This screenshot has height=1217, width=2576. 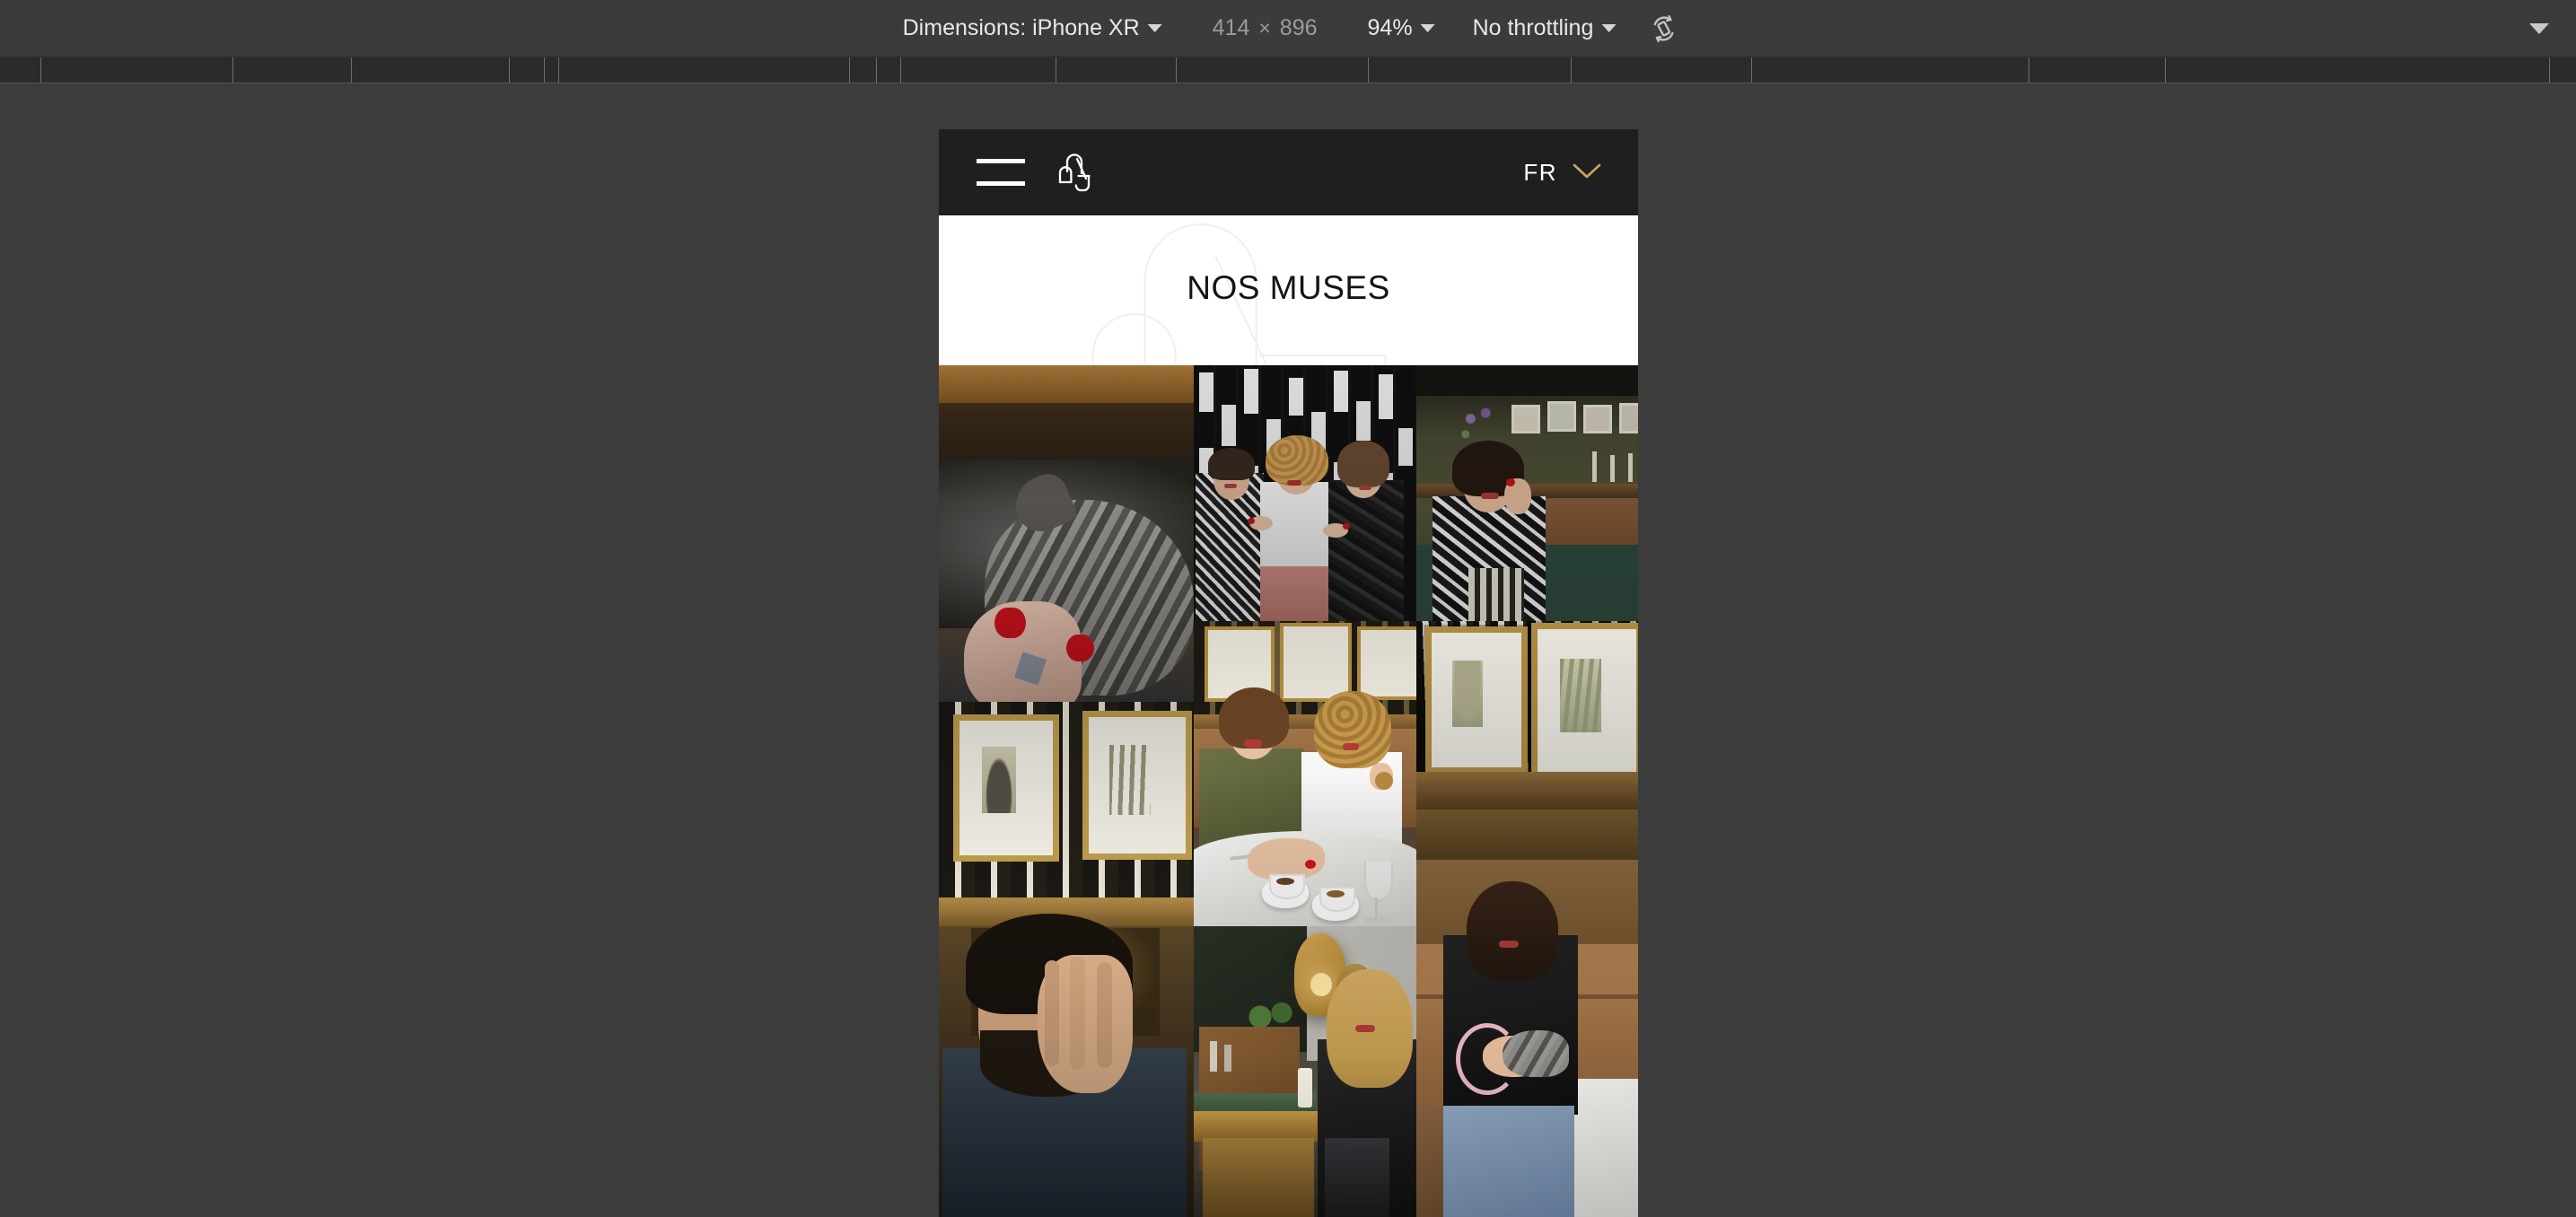 I want to click on gallery-tile-two-women-table, so click(x=1305, y=773).